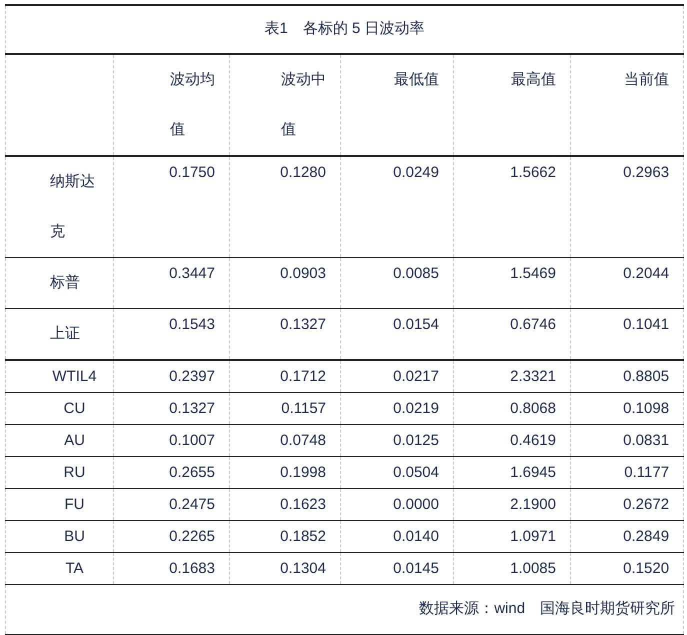 The height and width of the screenshot is (635, 687). What do you see at coordinates (74, 377) in the screenshot?
I see `row-label: WTIL4` at bounding box center [74, 377].